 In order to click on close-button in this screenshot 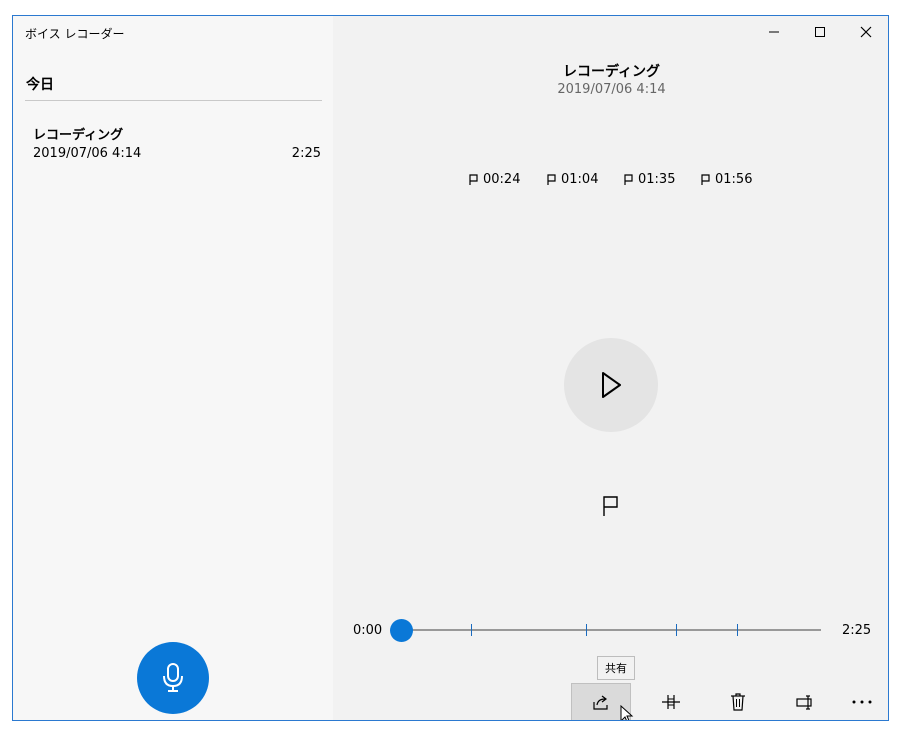, I will do `click(865, 32)`.